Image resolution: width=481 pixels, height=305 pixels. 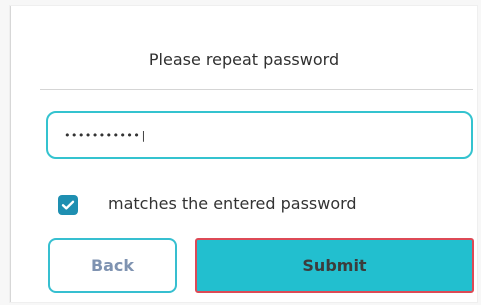 I want to click on password-match-checkbox, so click(x=68, y=205).